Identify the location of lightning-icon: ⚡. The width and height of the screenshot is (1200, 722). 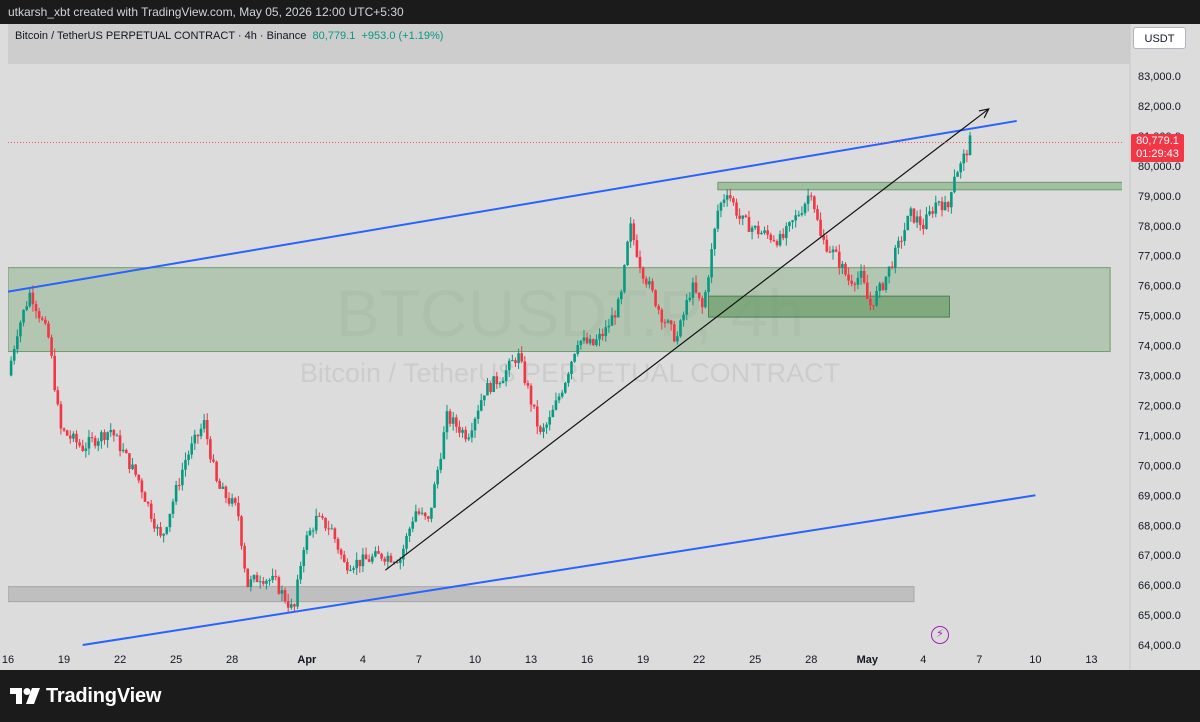
(940, 635).